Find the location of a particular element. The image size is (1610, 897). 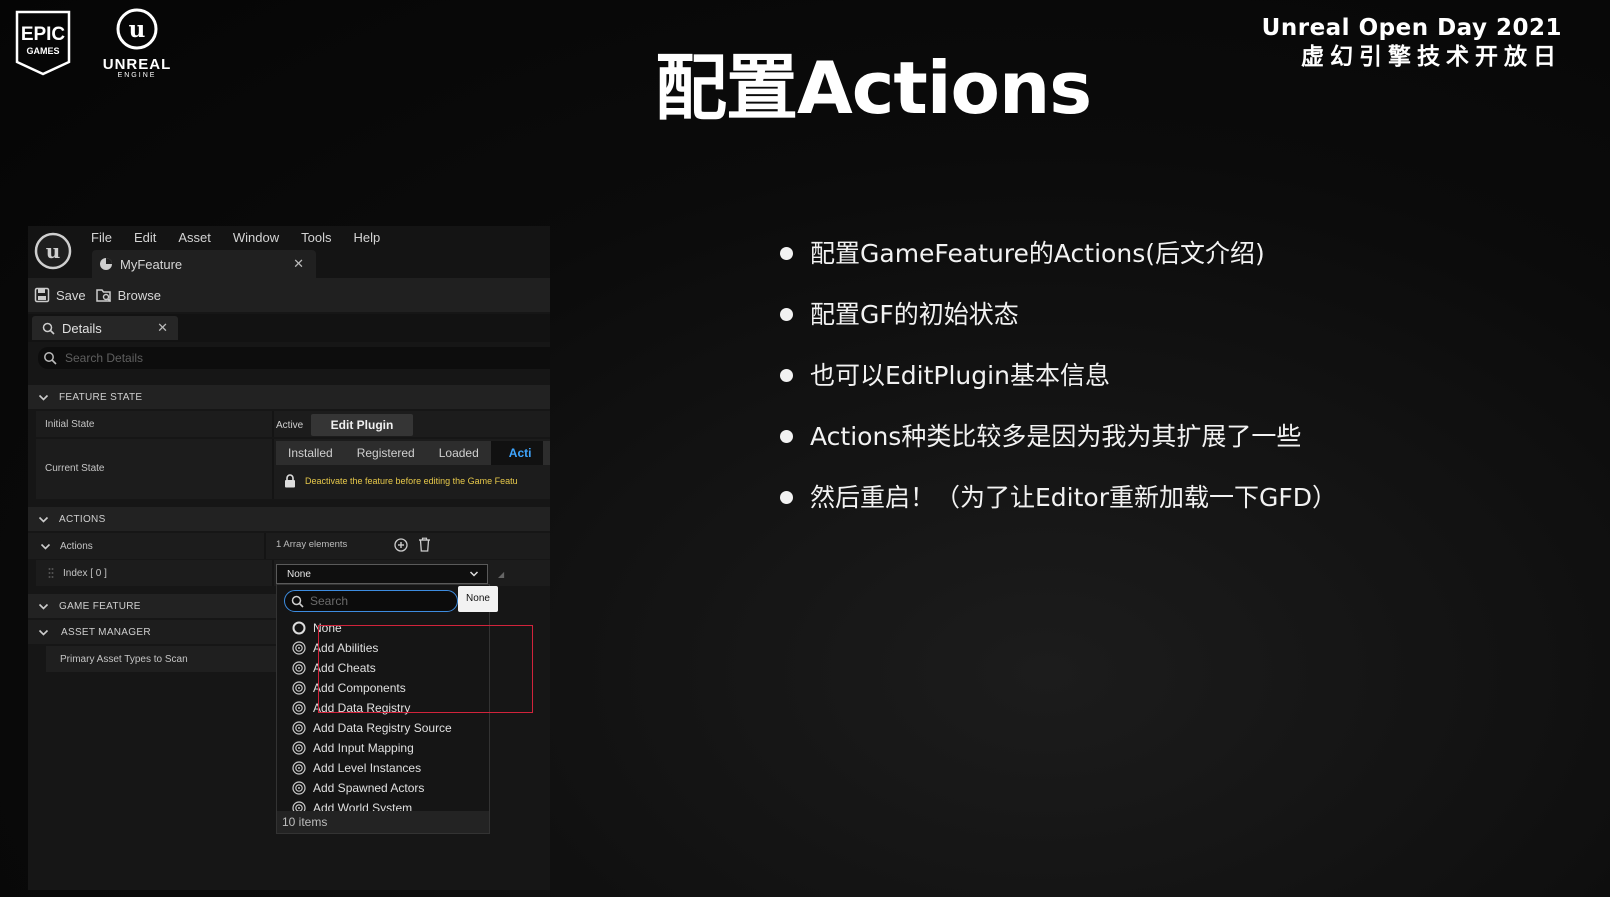

trash-icon is located at coordinates (424, 544).